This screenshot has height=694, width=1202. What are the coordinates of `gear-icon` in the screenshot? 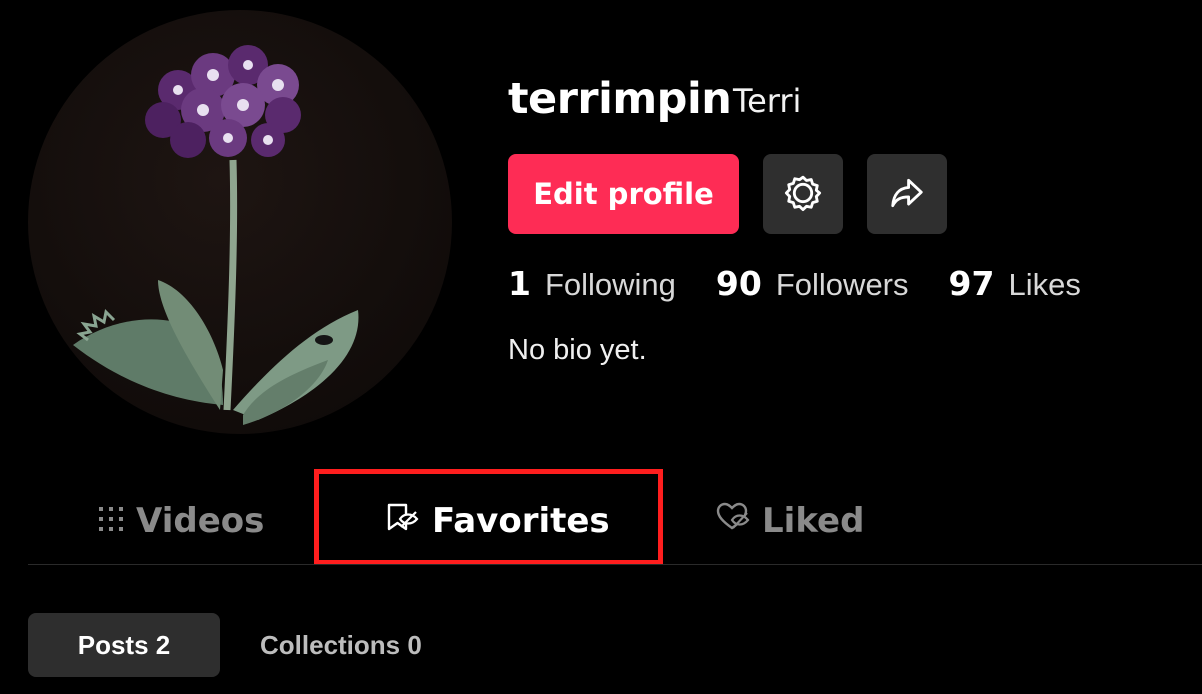 It's located at (803, 194).